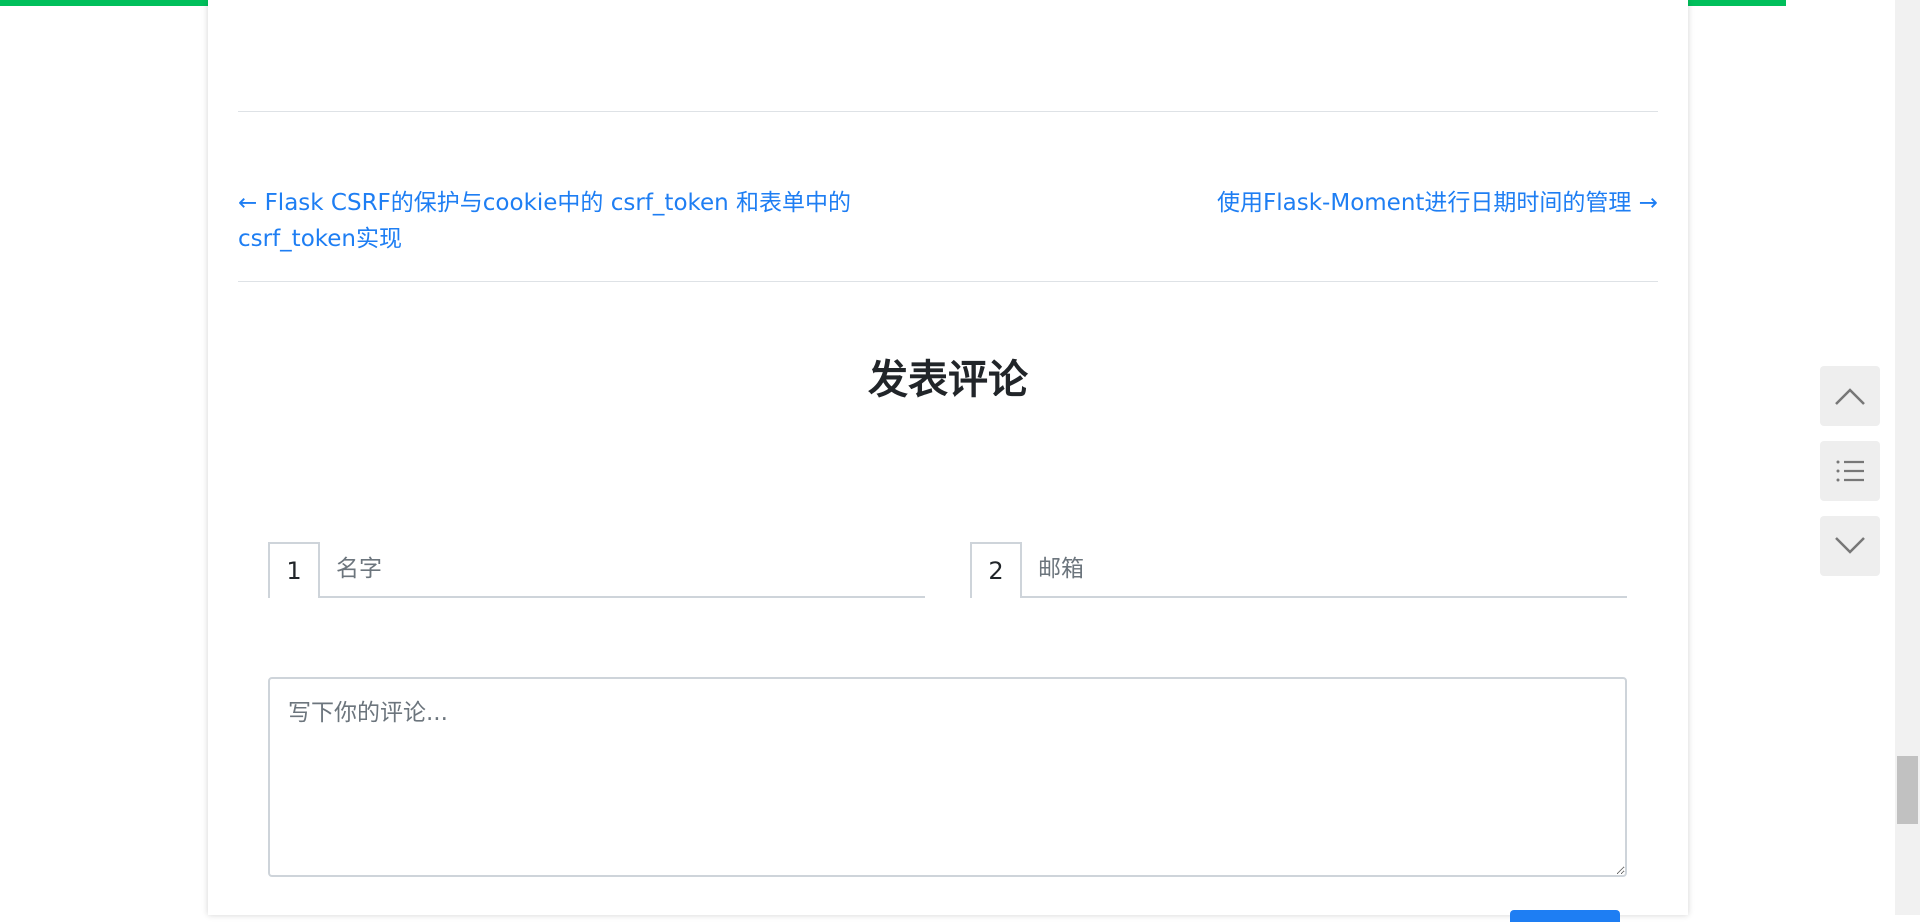  I want to click on chevron-down-icon, so click(1850, 545).